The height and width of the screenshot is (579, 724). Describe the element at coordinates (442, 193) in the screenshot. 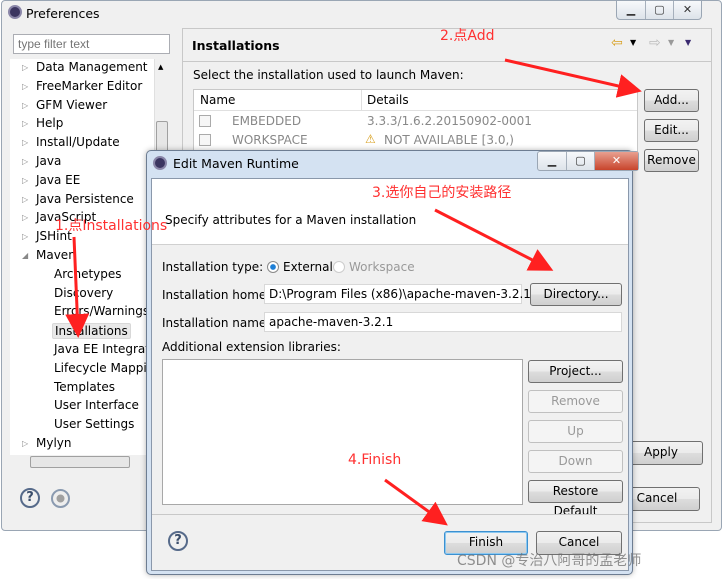

I see `annotation-step3: 3.选你自己的安装路径` at that location.